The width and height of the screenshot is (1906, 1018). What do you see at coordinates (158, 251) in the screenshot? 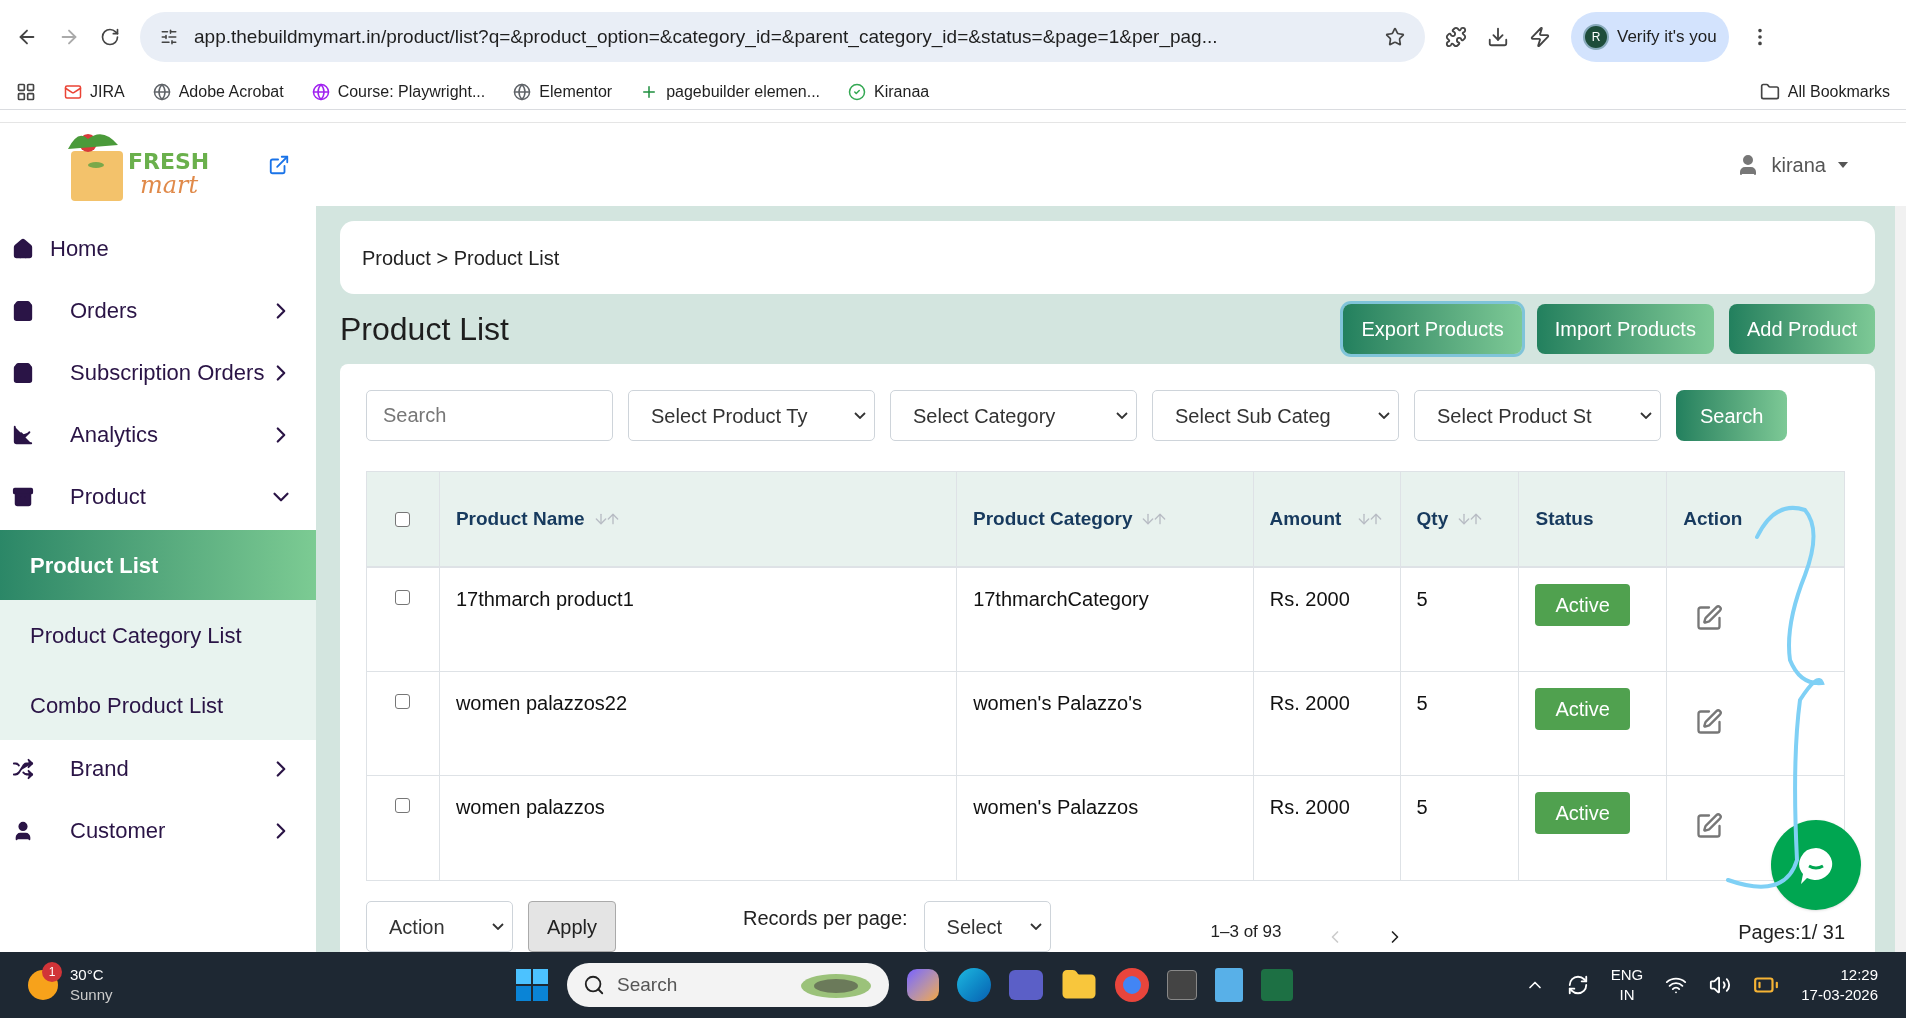
I see `sidebar-item: Home` at bounding box center [158, 251].